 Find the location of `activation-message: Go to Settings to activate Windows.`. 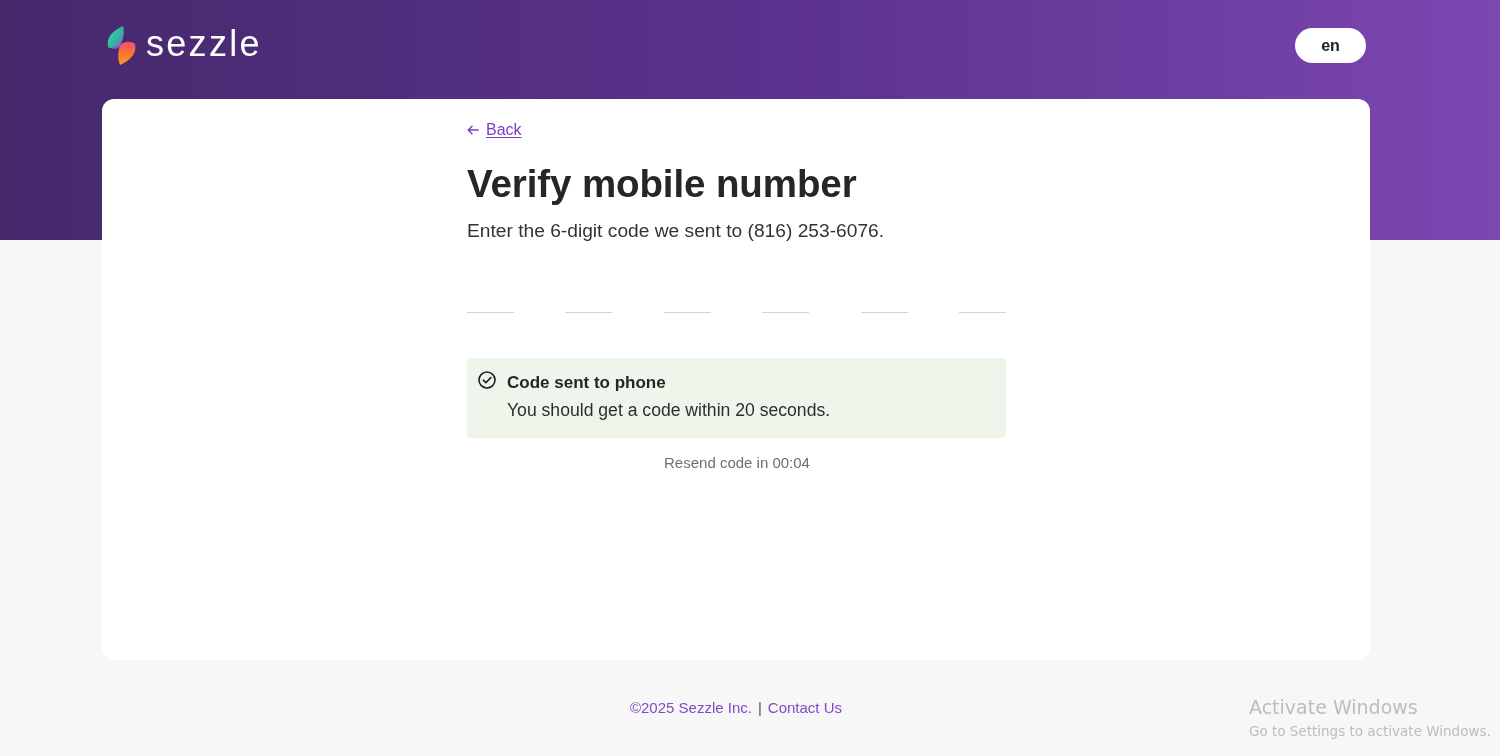

activation-message: Go to Settings to activate Windows. is located at coordinates (1370, 731).